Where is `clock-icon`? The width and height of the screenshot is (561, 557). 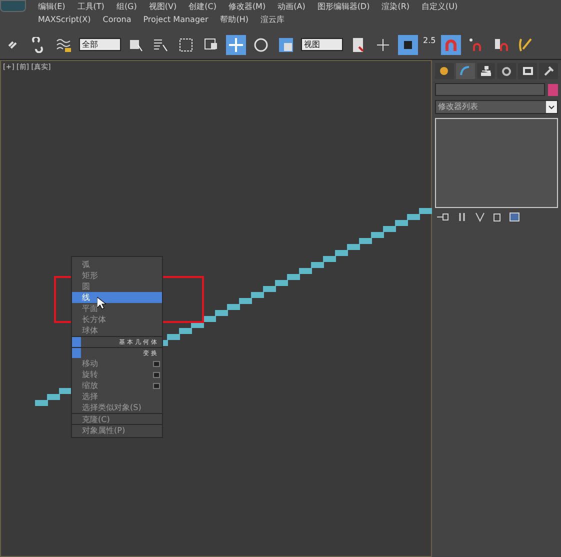
clock-icon is located at coordinates (507, 71).